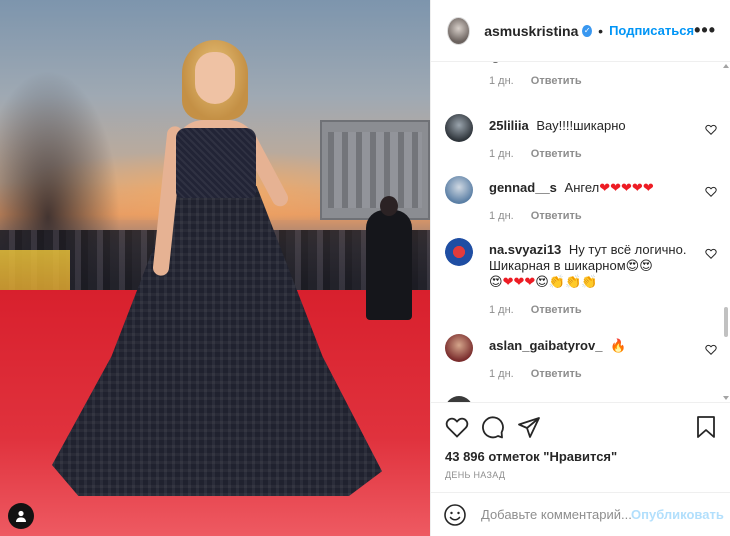 This screenshot has width=730, height=536. I want to click on comment-content: Ангел, so click(582, 187).